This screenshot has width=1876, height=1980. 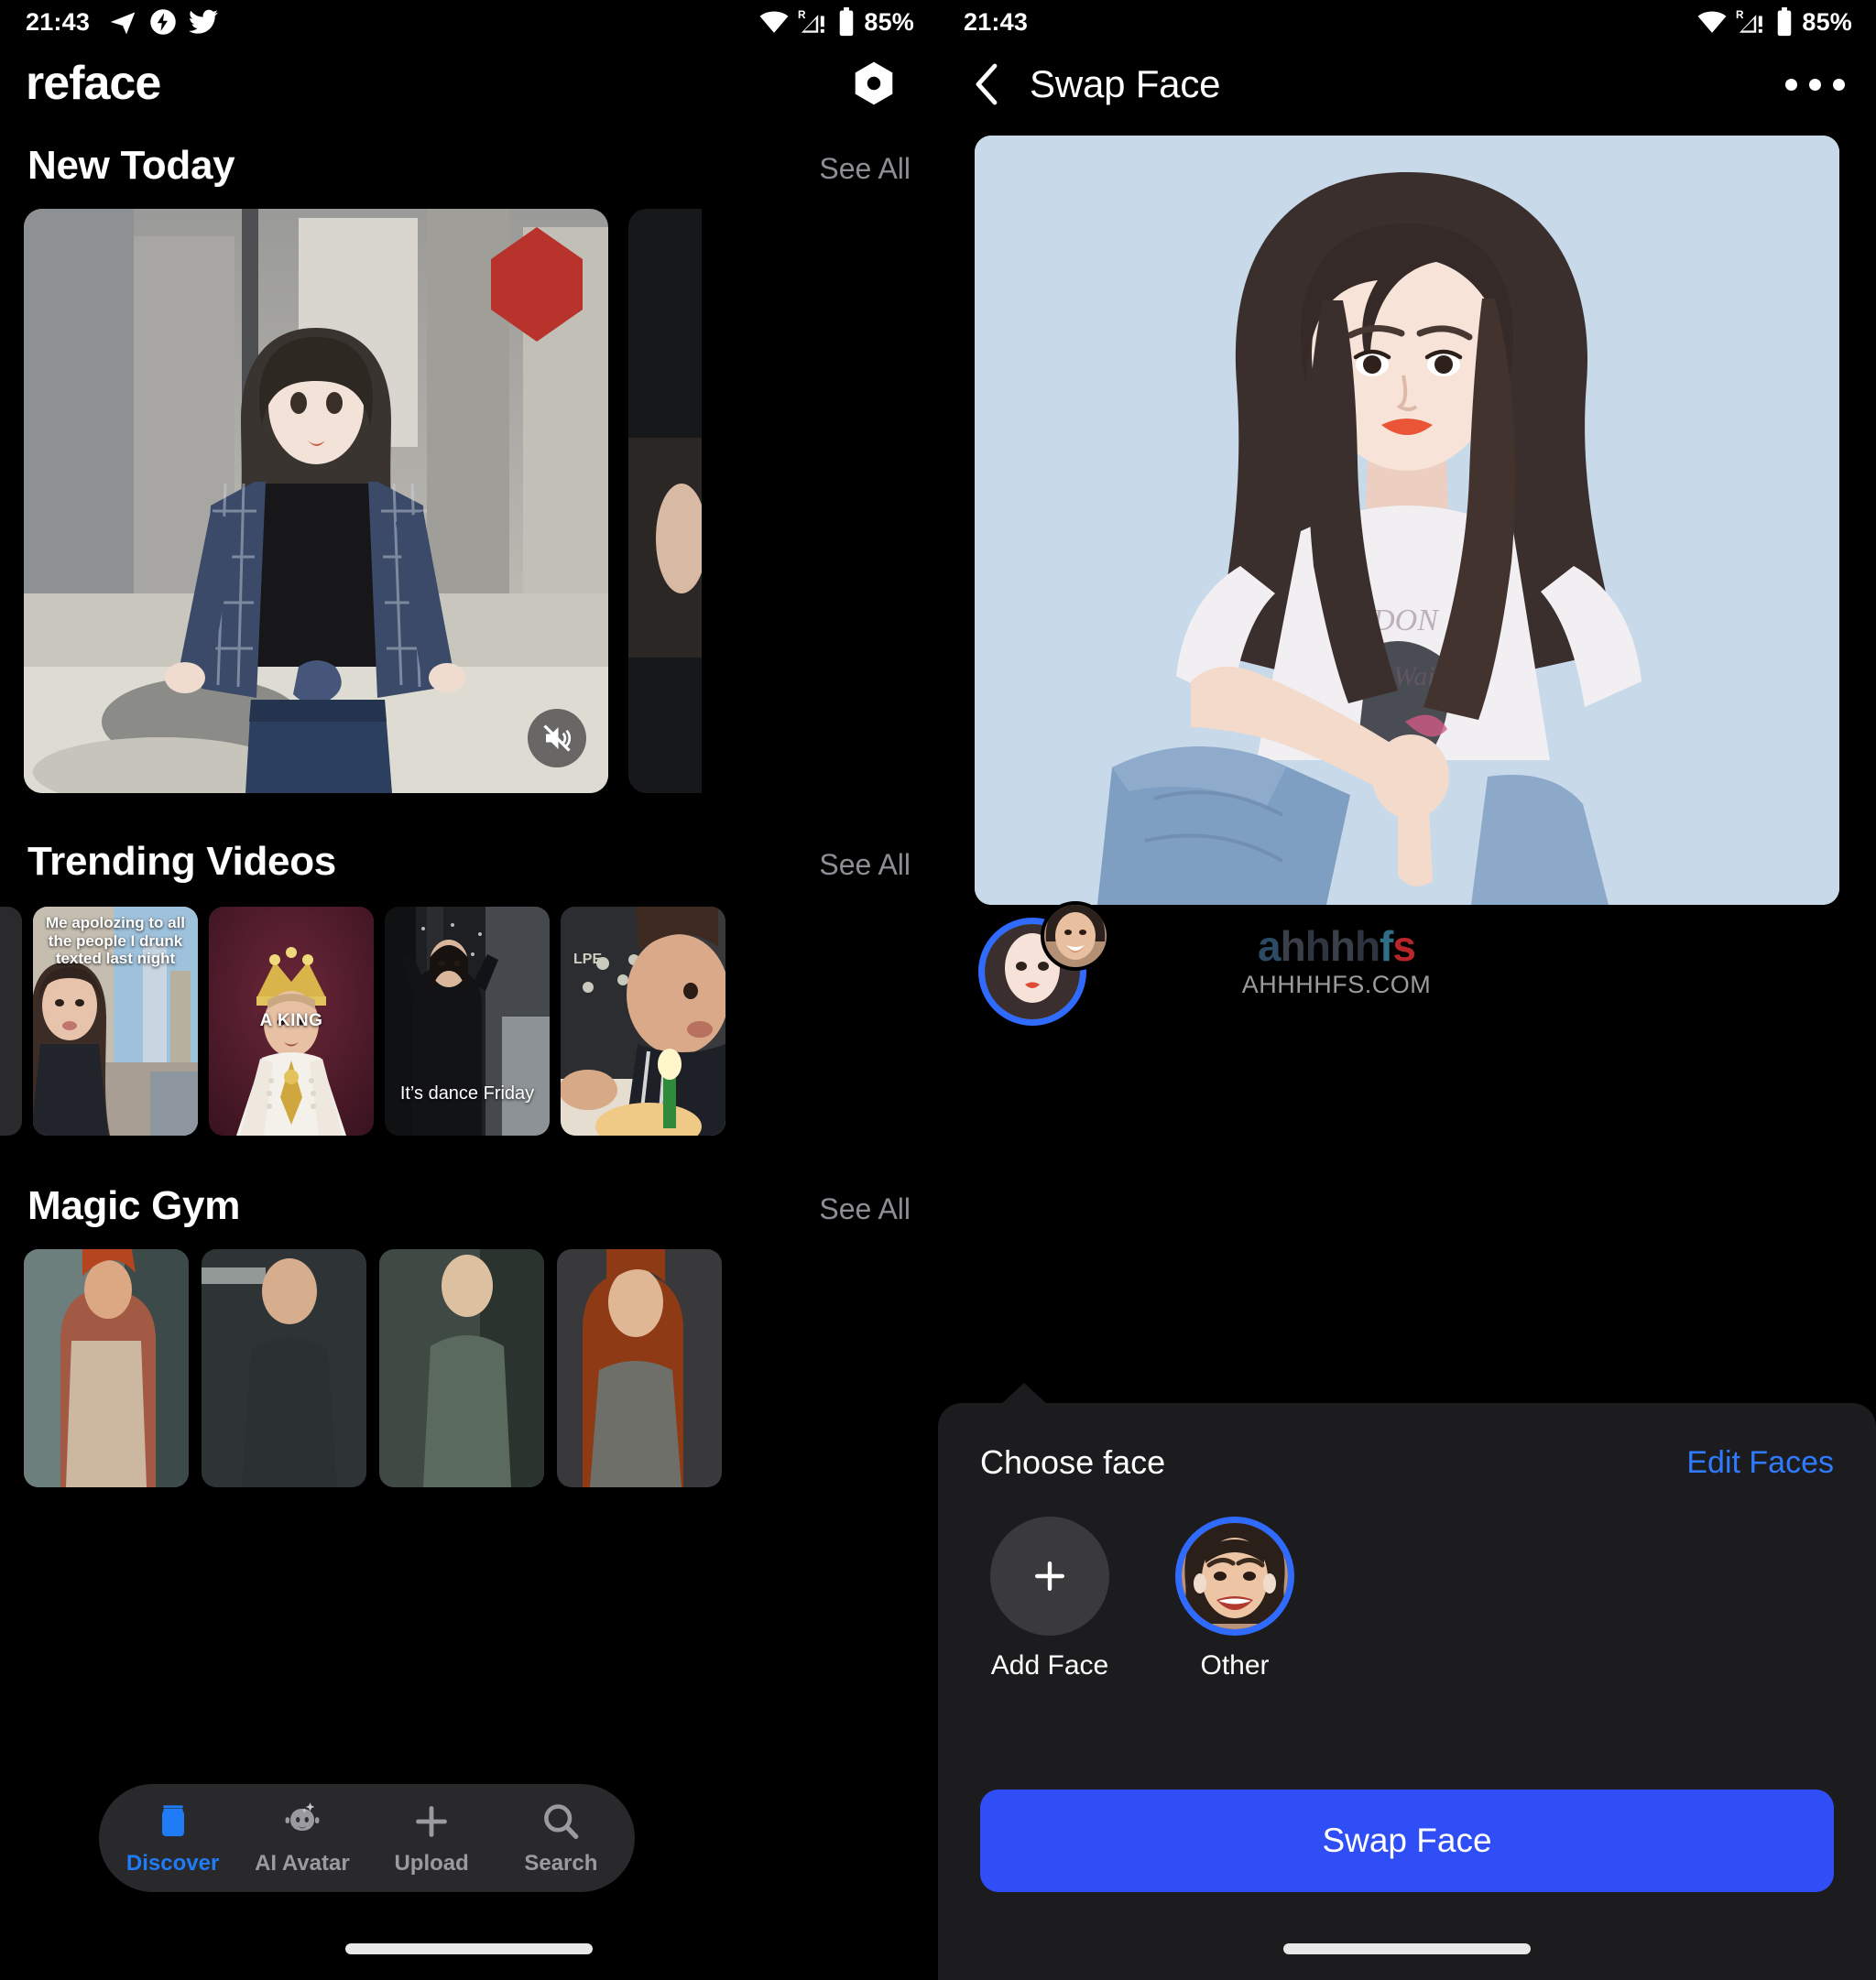 What do you see at coordinates (172, 1820) in the screenshot?
I see `jar-icon` at bounding box center [172, 1820].